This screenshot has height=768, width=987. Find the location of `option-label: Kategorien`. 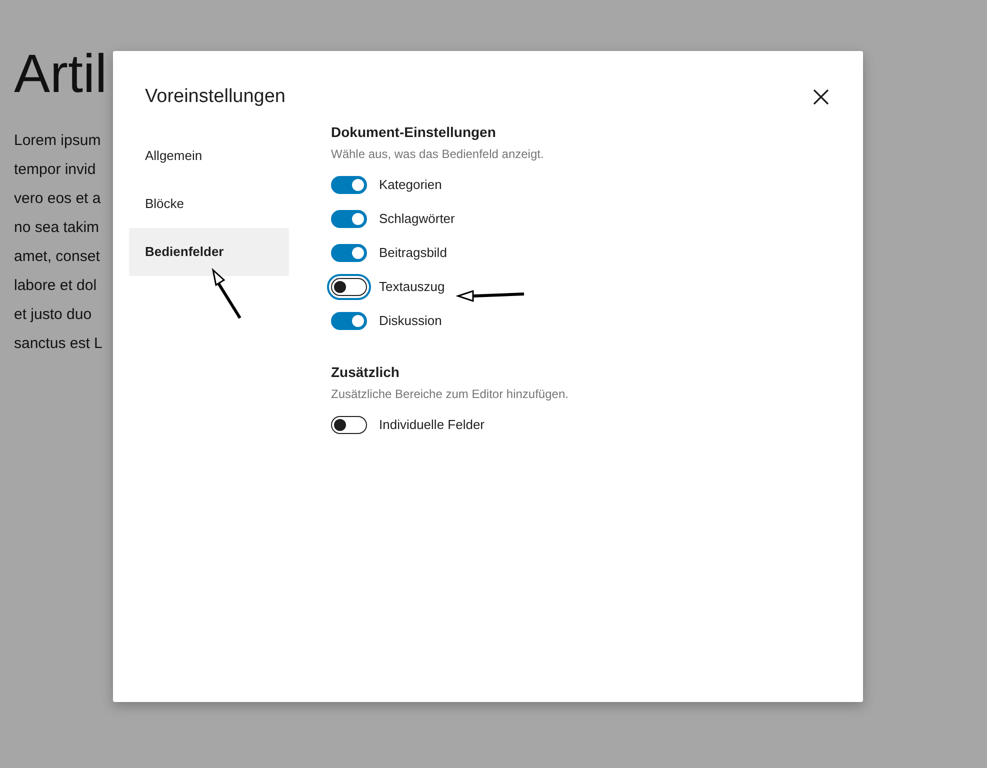

option-label: Kategorien is located at coordinates (410, 185).